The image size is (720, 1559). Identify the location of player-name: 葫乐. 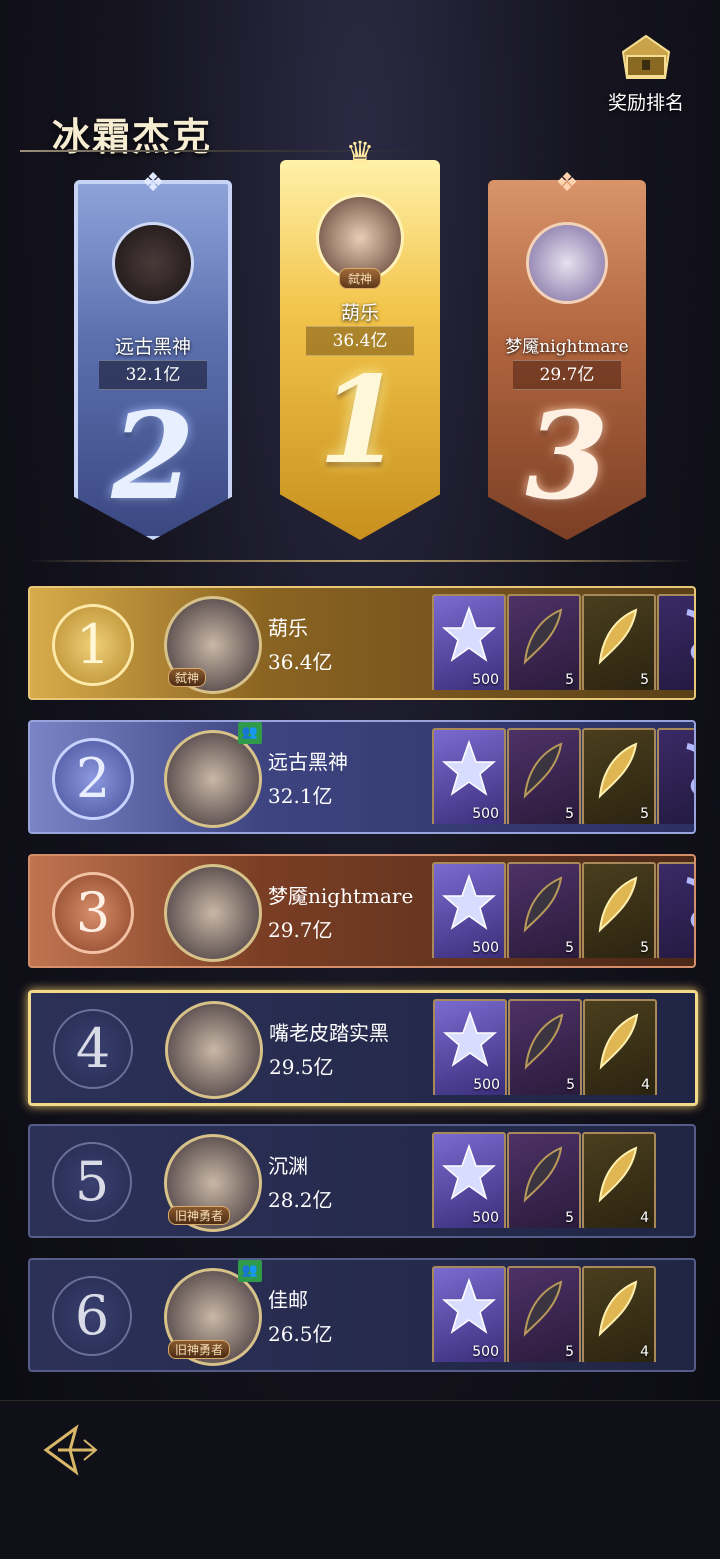
(288, 628).